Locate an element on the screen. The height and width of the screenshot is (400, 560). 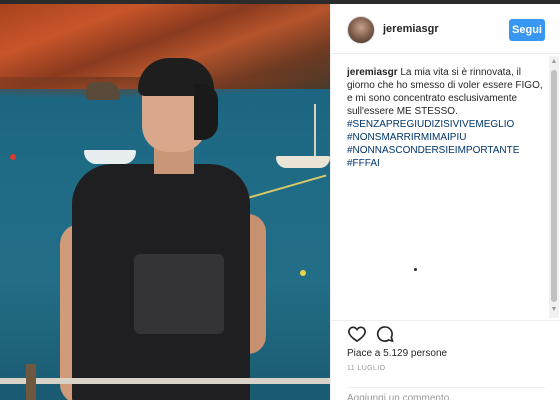
hashtag-link: #SENZAPREGIUDIZISIVIVEMEGLIO is located at coordinates (445, 124).